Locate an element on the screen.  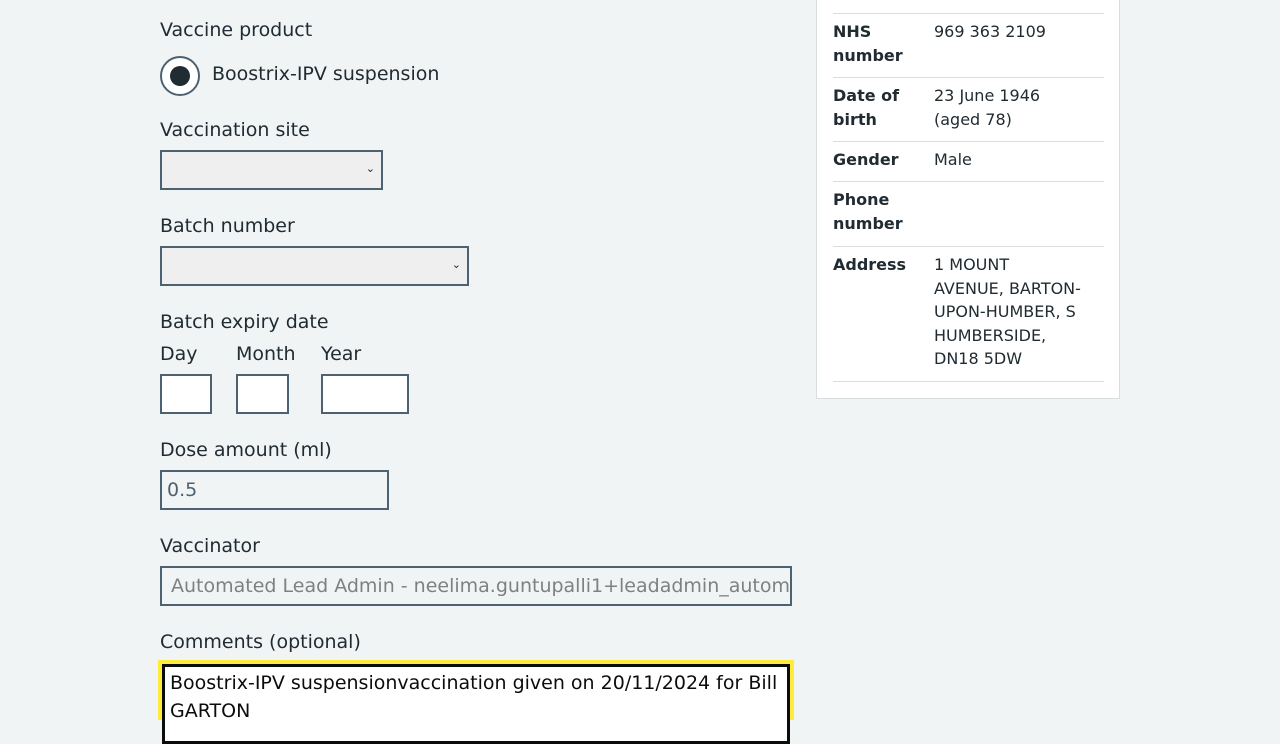
phone-number-key: Phone number is located at coordinates (868, 211).